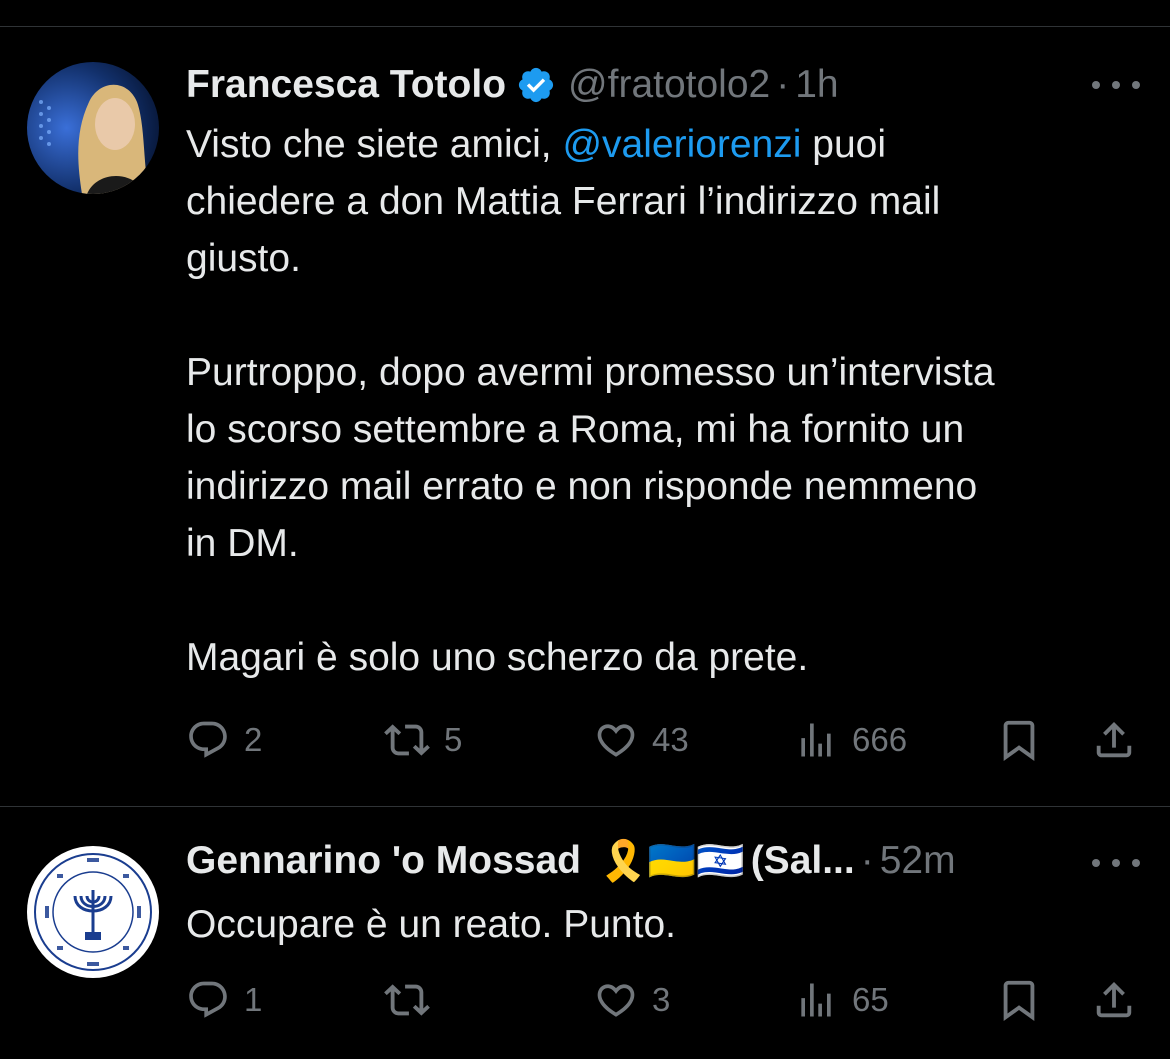  What do you see at coordinates (672, 861) in the screenshot?
I see `author-emojis: 🎗️🇺🇦🇮🇱` at bounding box center [672, 861].